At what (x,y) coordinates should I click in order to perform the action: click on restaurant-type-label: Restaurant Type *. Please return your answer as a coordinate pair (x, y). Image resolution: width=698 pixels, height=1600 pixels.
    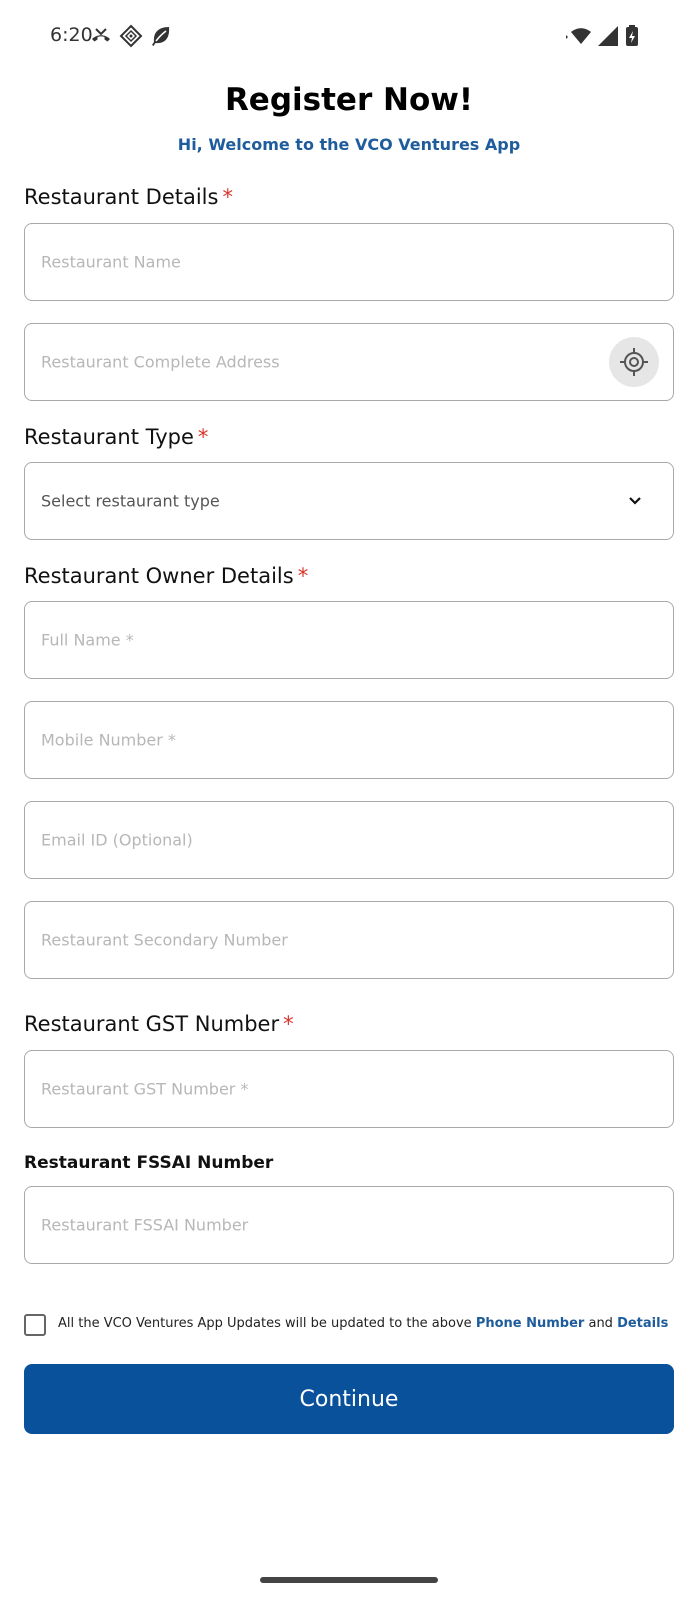
    Looking at the image, I should click on (116, 437).